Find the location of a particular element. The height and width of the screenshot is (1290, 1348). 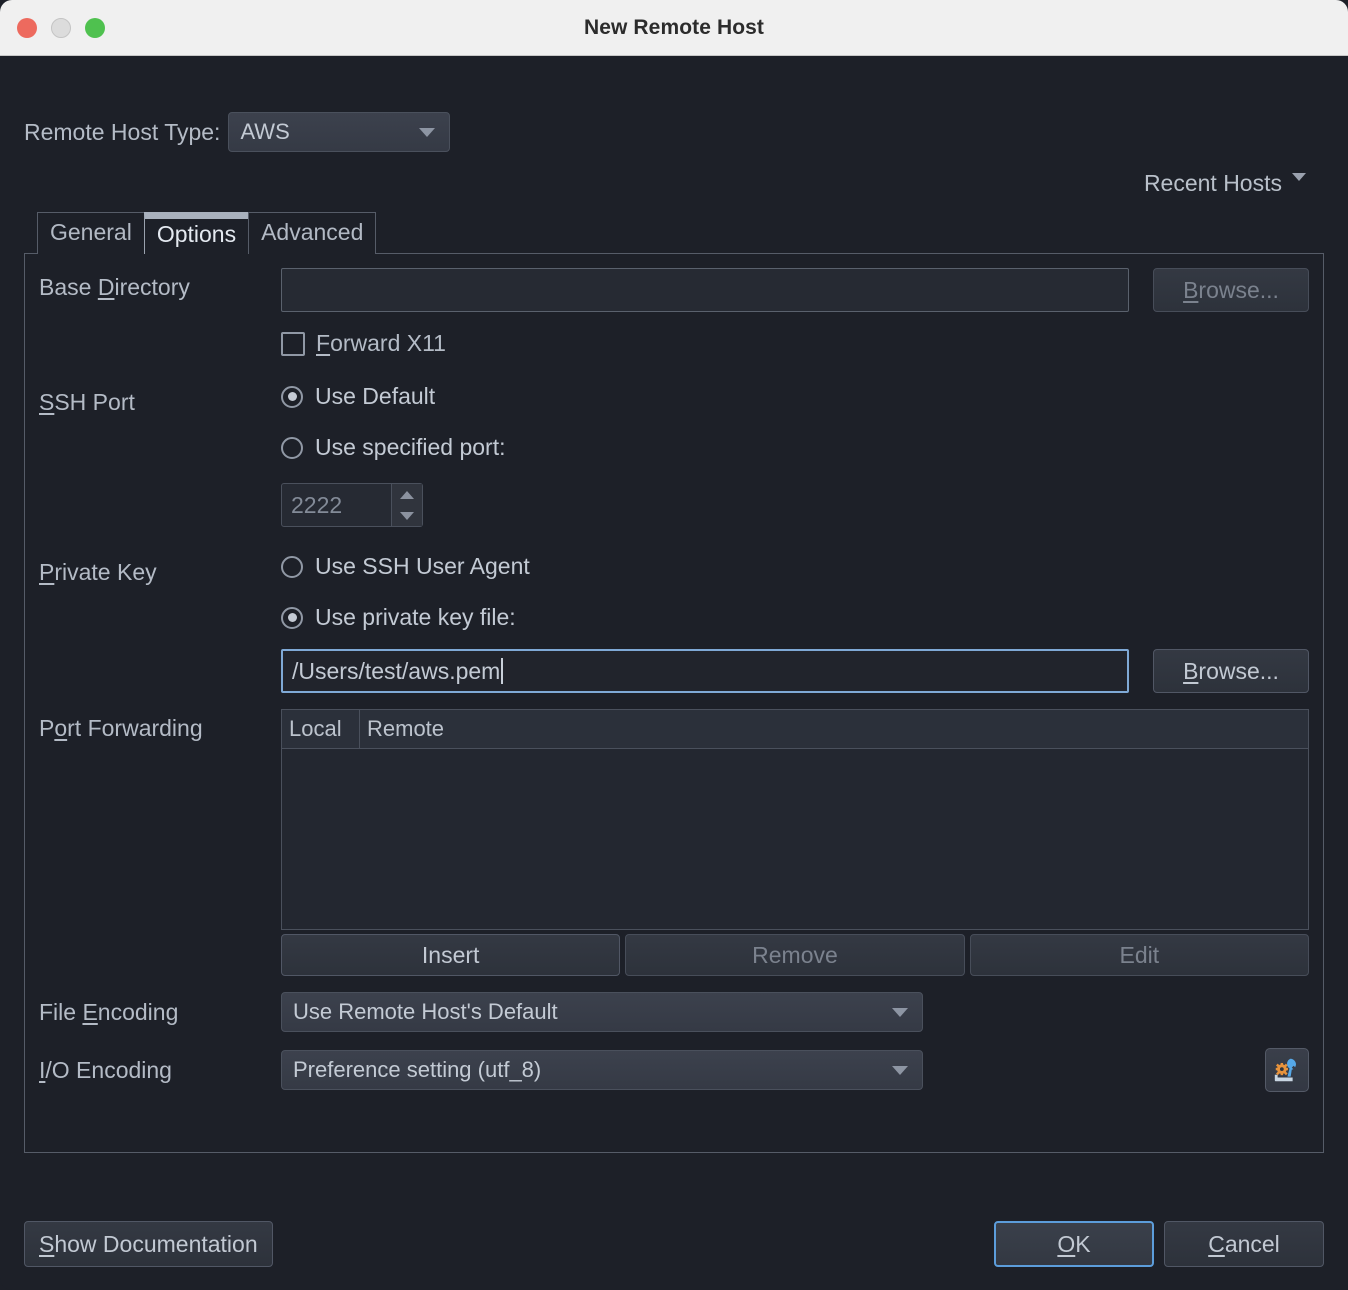

private-key-ssh-agent-radio-row: Use SSH User Agent is located at coordinates (795, 566).